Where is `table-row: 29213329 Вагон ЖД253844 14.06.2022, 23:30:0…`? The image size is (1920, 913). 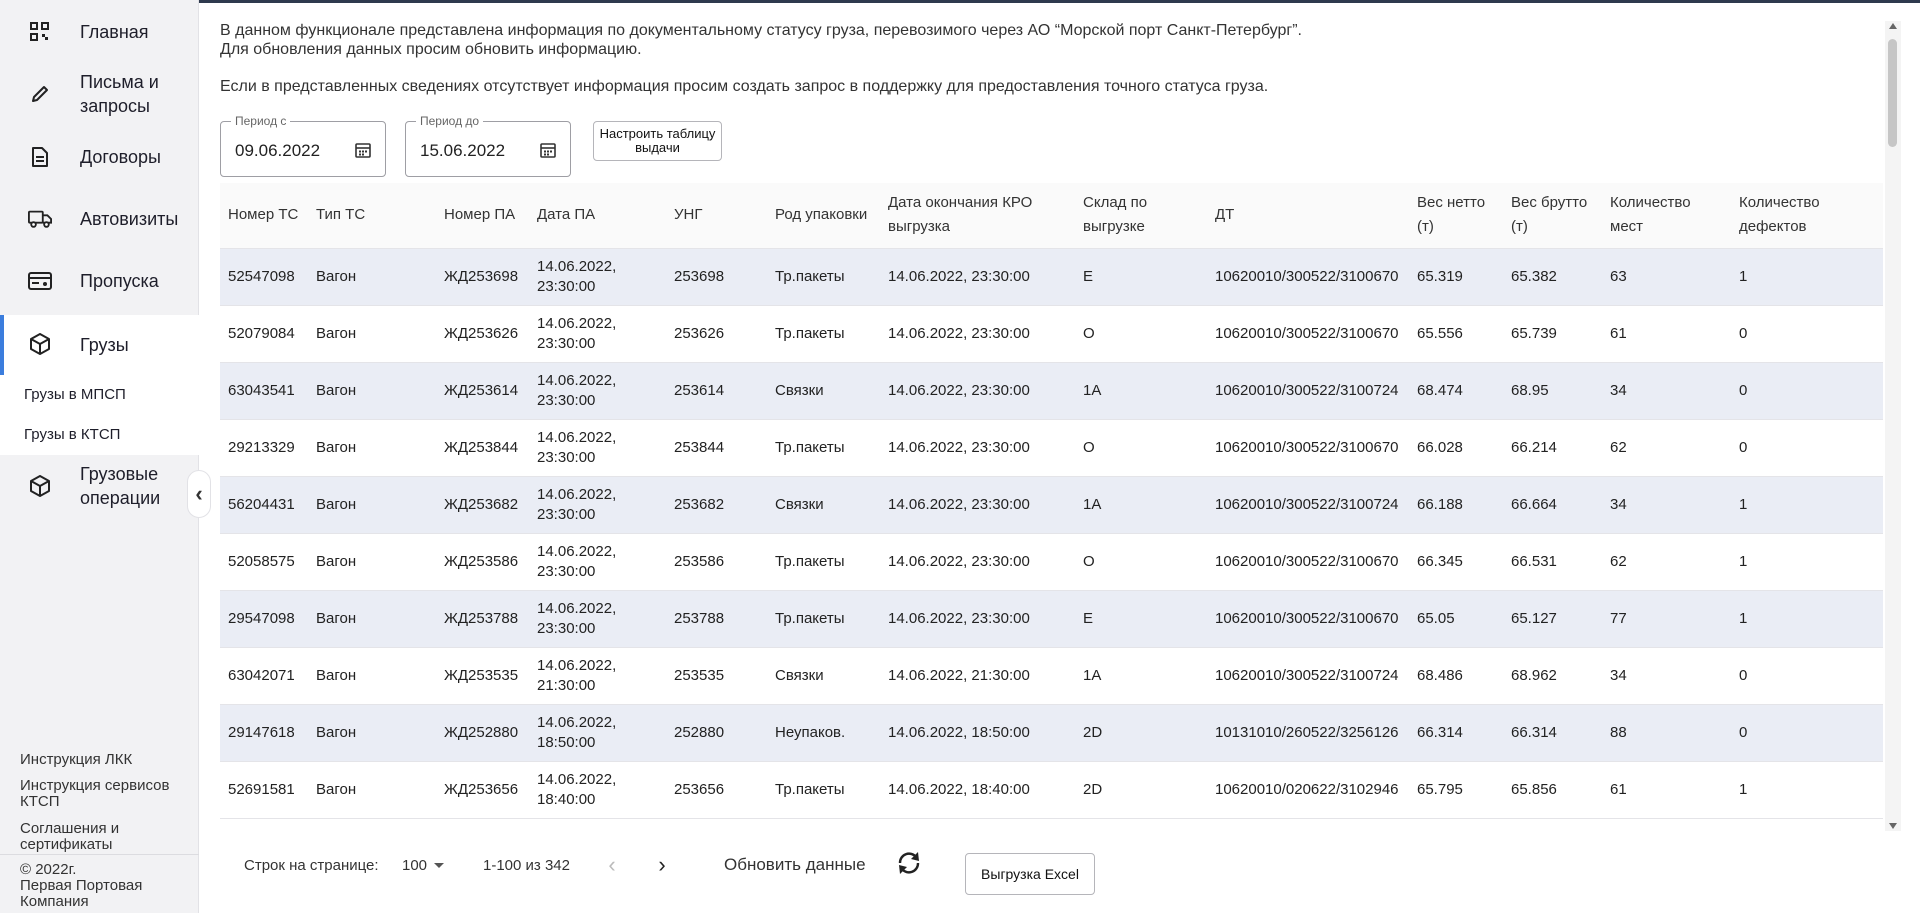
table-row: 29213329 Вагон ЖД253844 14.06.2022, 23:30:0… is located at coordinates (1051, 448).